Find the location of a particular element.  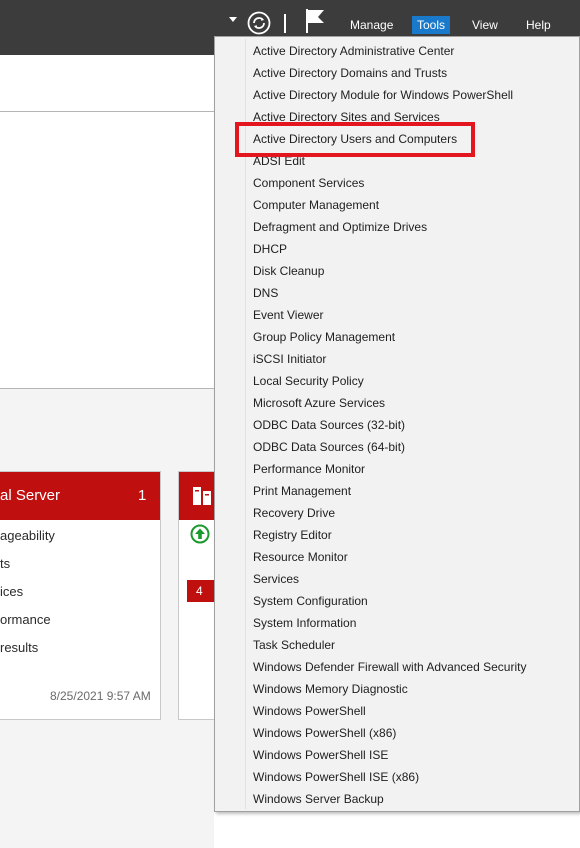

menu-item-microsoft-azure-services: Microsoft Azure Services is located at coordinates (397, 403).